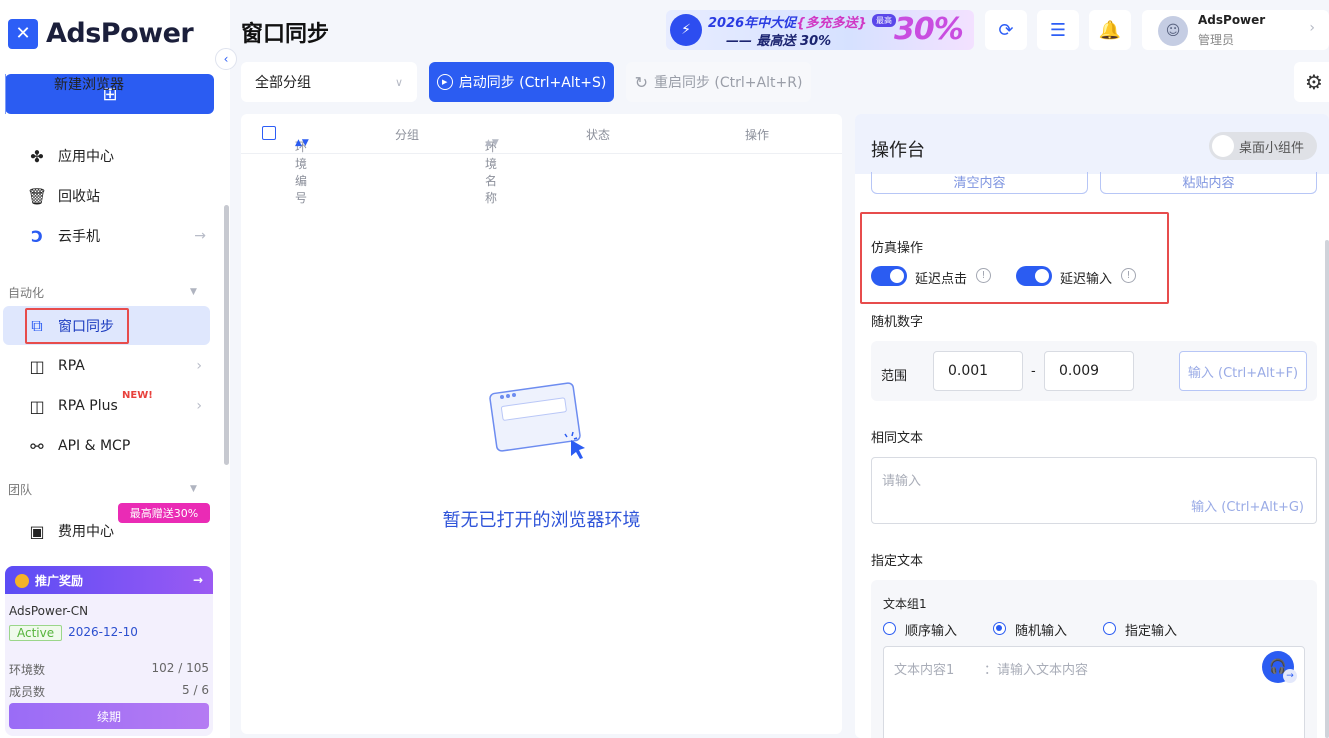 Image resolution: width=1329 pixels, height=738 pixels. Describe the element at coordinates (103, 632) in the screenshot. I see `expiry-date: 2026-12-10` at that location.